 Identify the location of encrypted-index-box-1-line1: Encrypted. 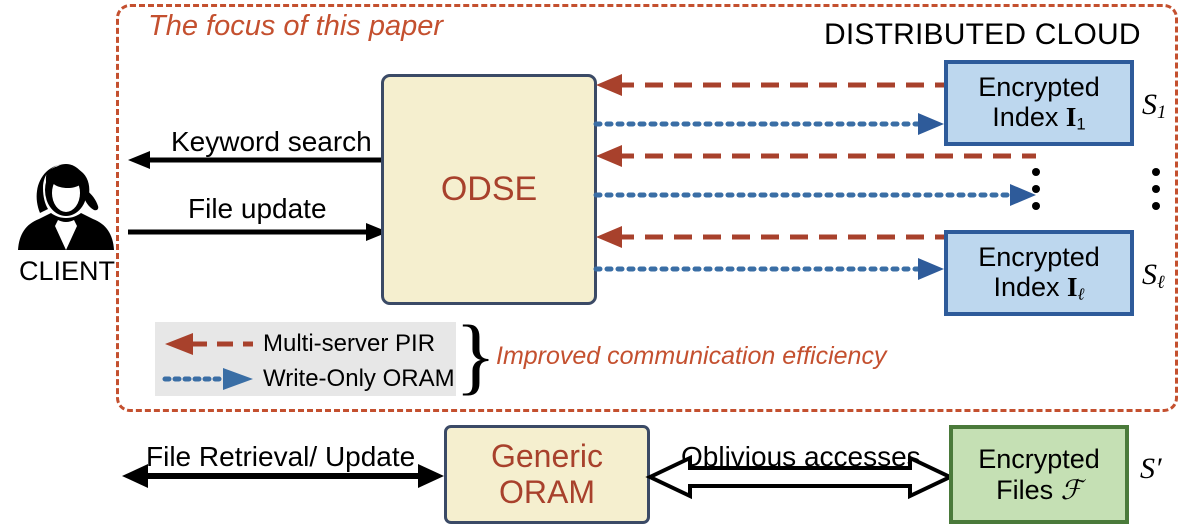
(1039, 86).